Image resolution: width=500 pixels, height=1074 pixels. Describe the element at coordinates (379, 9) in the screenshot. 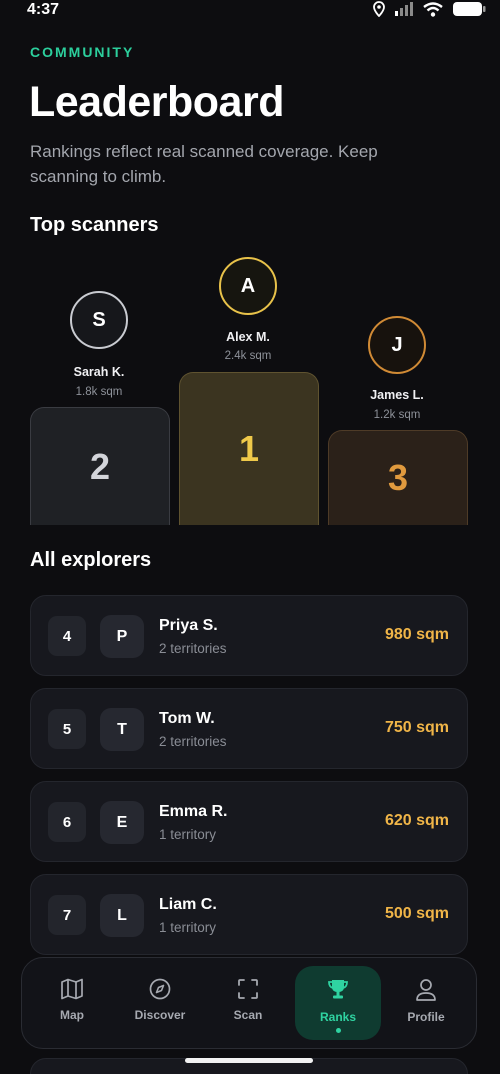

I see `location-icon` at that location.